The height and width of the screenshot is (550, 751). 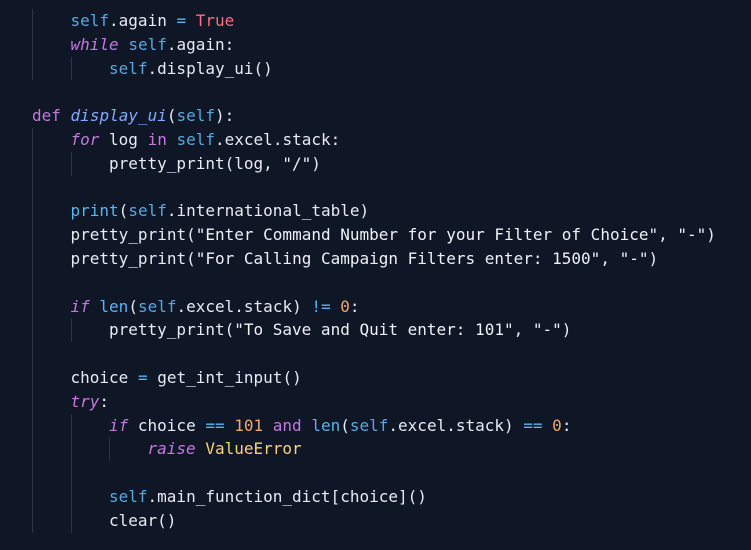 I want to click on code-line: if len(self.excel.stack) != 0:, so click(x=215, y=307).